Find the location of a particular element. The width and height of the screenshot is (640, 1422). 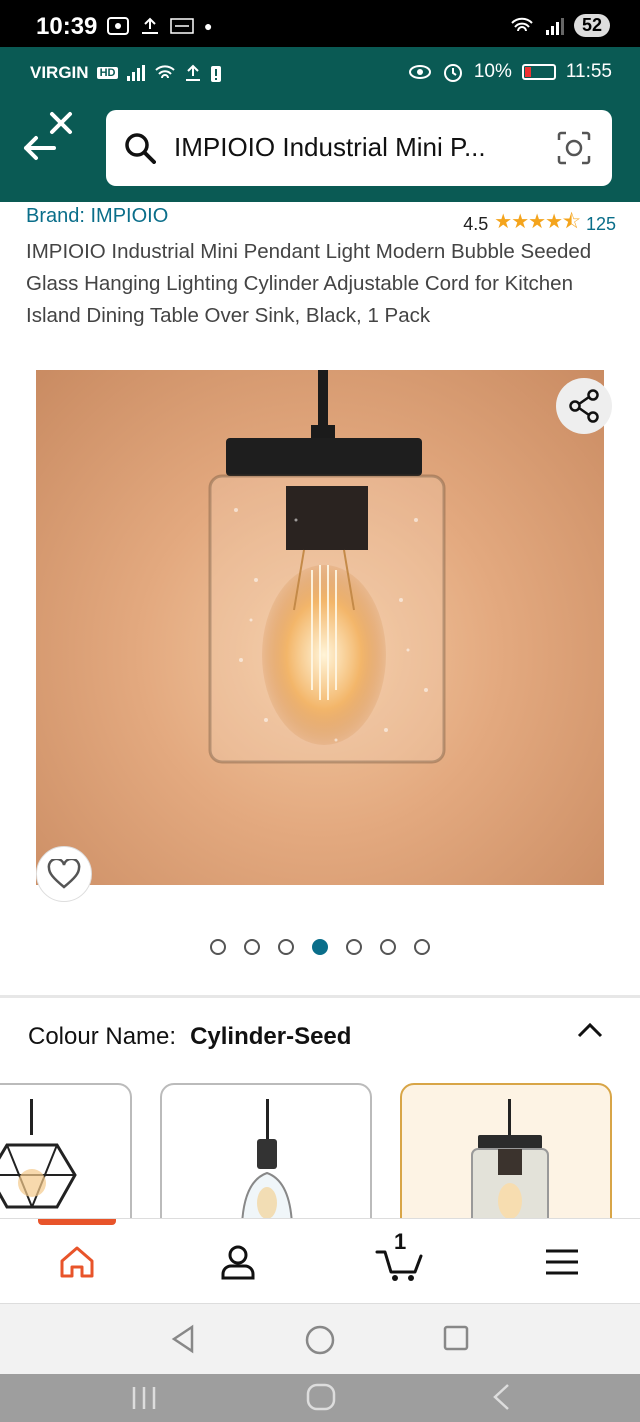

share-icon is located at coordinates (584, 406).